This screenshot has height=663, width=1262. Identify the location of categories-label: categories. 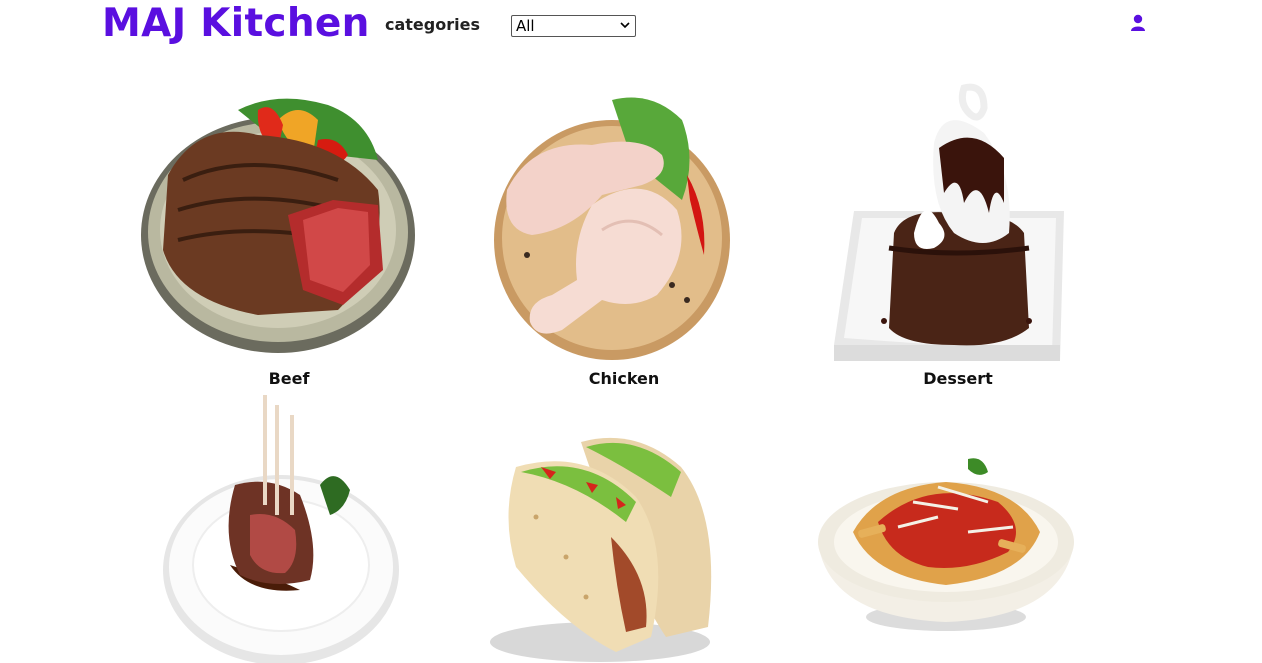
(432, 24).